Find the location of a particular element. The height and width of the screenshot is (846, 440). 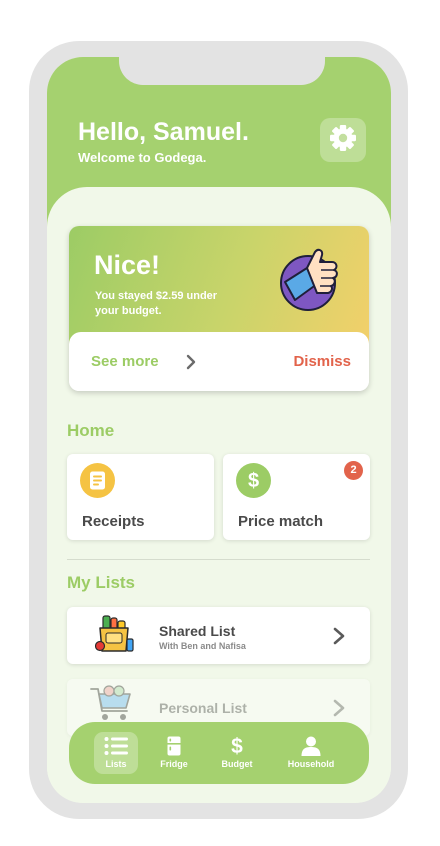

lists-section-title: My Lists is located at coordinates (101, 582).